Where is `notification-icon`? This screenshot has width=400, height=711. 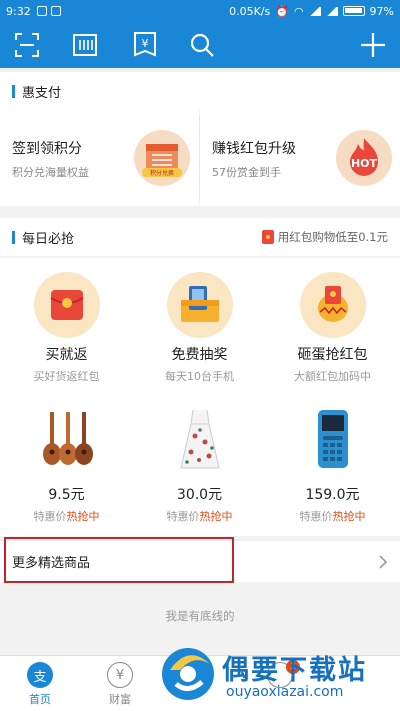 notification-icon is located at coordinates (41, 11).